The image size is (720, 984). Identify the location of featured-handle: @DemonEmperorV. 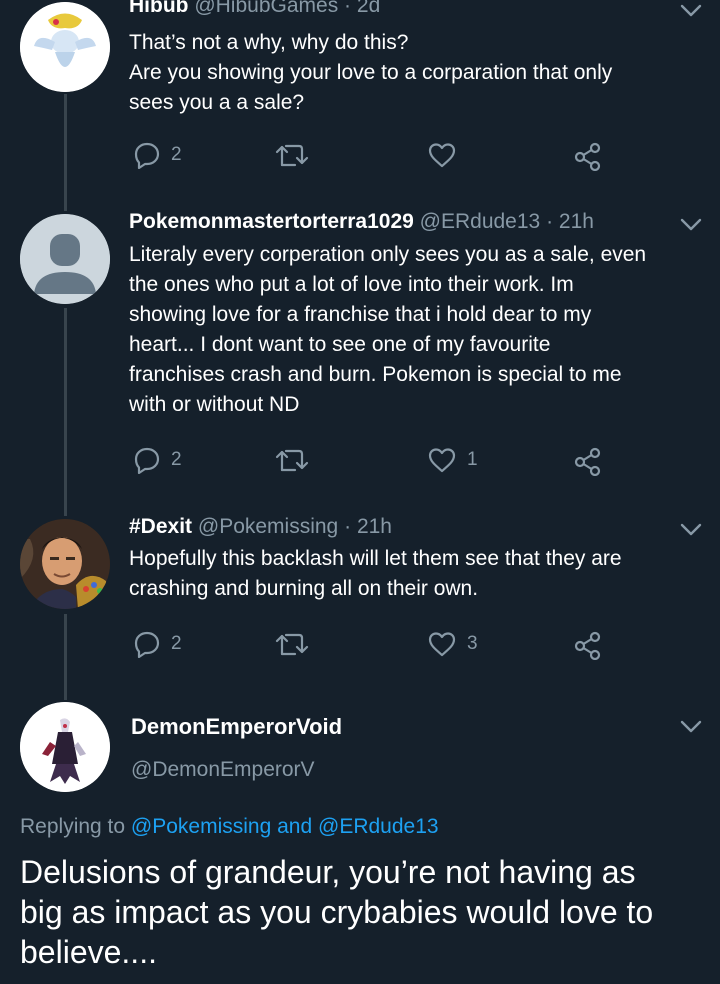
(223, 770).